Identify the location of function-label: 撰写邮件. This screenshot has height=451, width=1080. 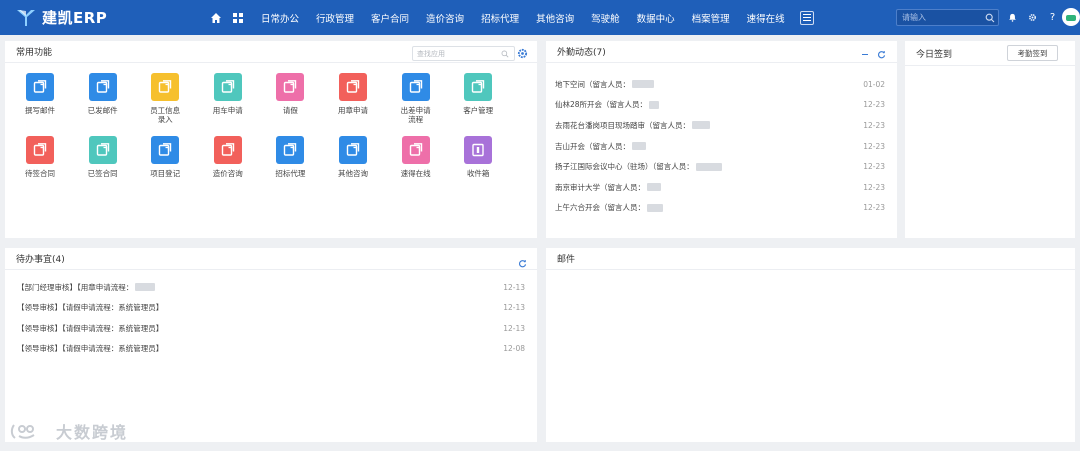
(40, 110).